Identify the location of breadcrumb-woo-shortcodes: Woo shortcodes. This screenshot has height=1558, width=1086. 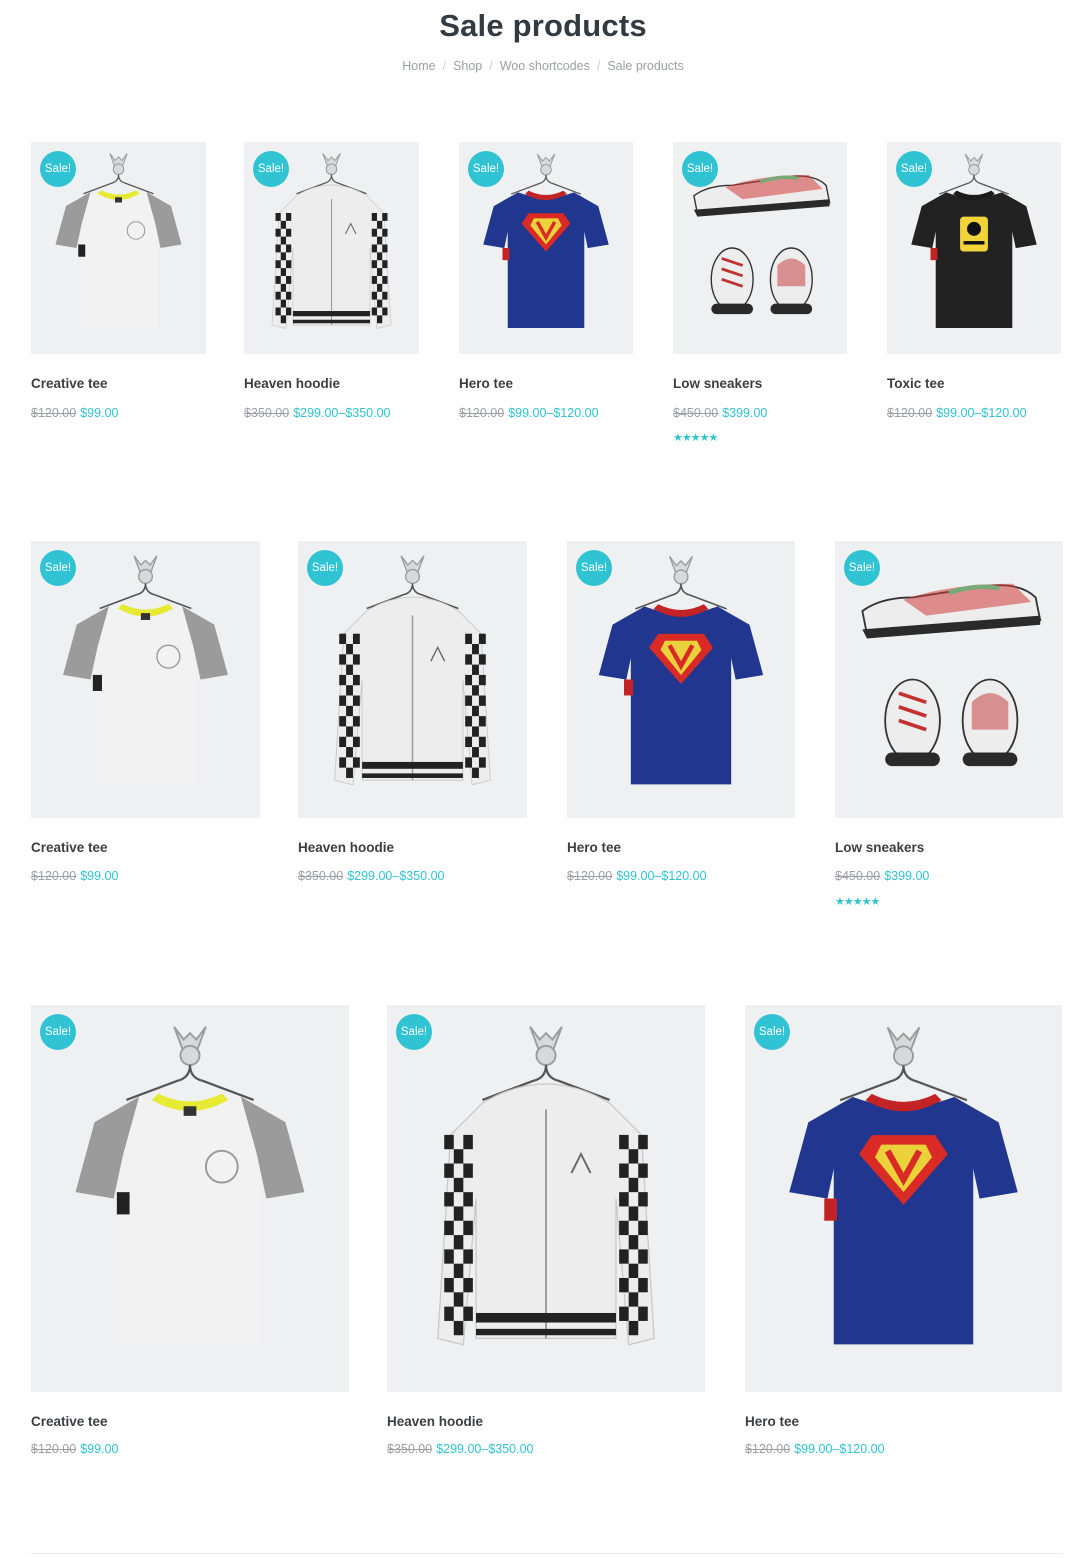
(545, 66).